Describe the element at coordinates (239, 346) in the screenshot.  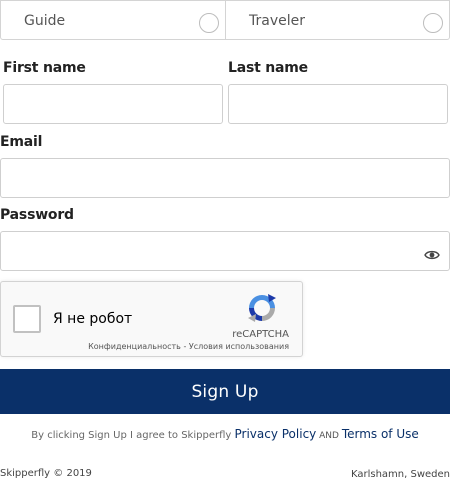
I see `recaptcha-terms-link: Условия использования` at that location.